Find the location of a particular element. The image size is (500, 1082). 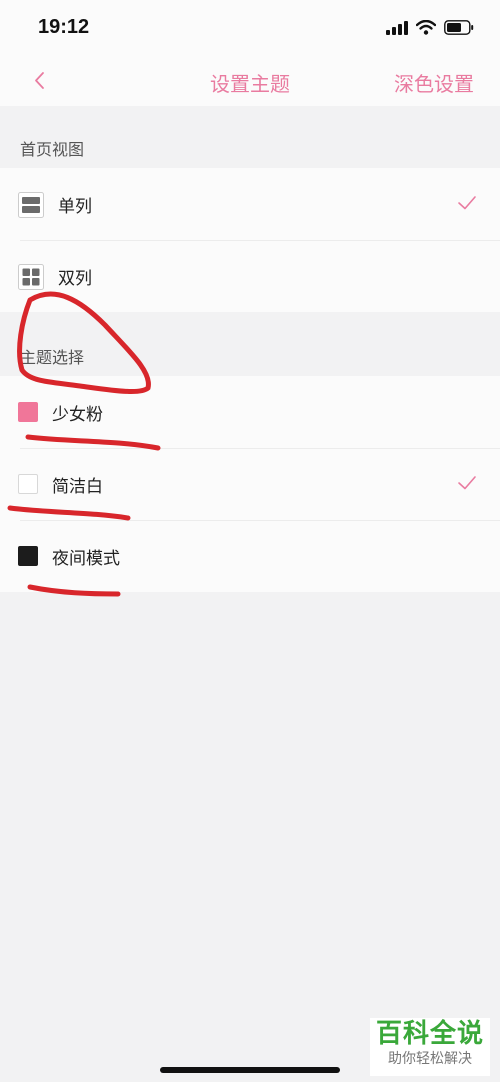

signal-icon is located at coordinates (397, 27).